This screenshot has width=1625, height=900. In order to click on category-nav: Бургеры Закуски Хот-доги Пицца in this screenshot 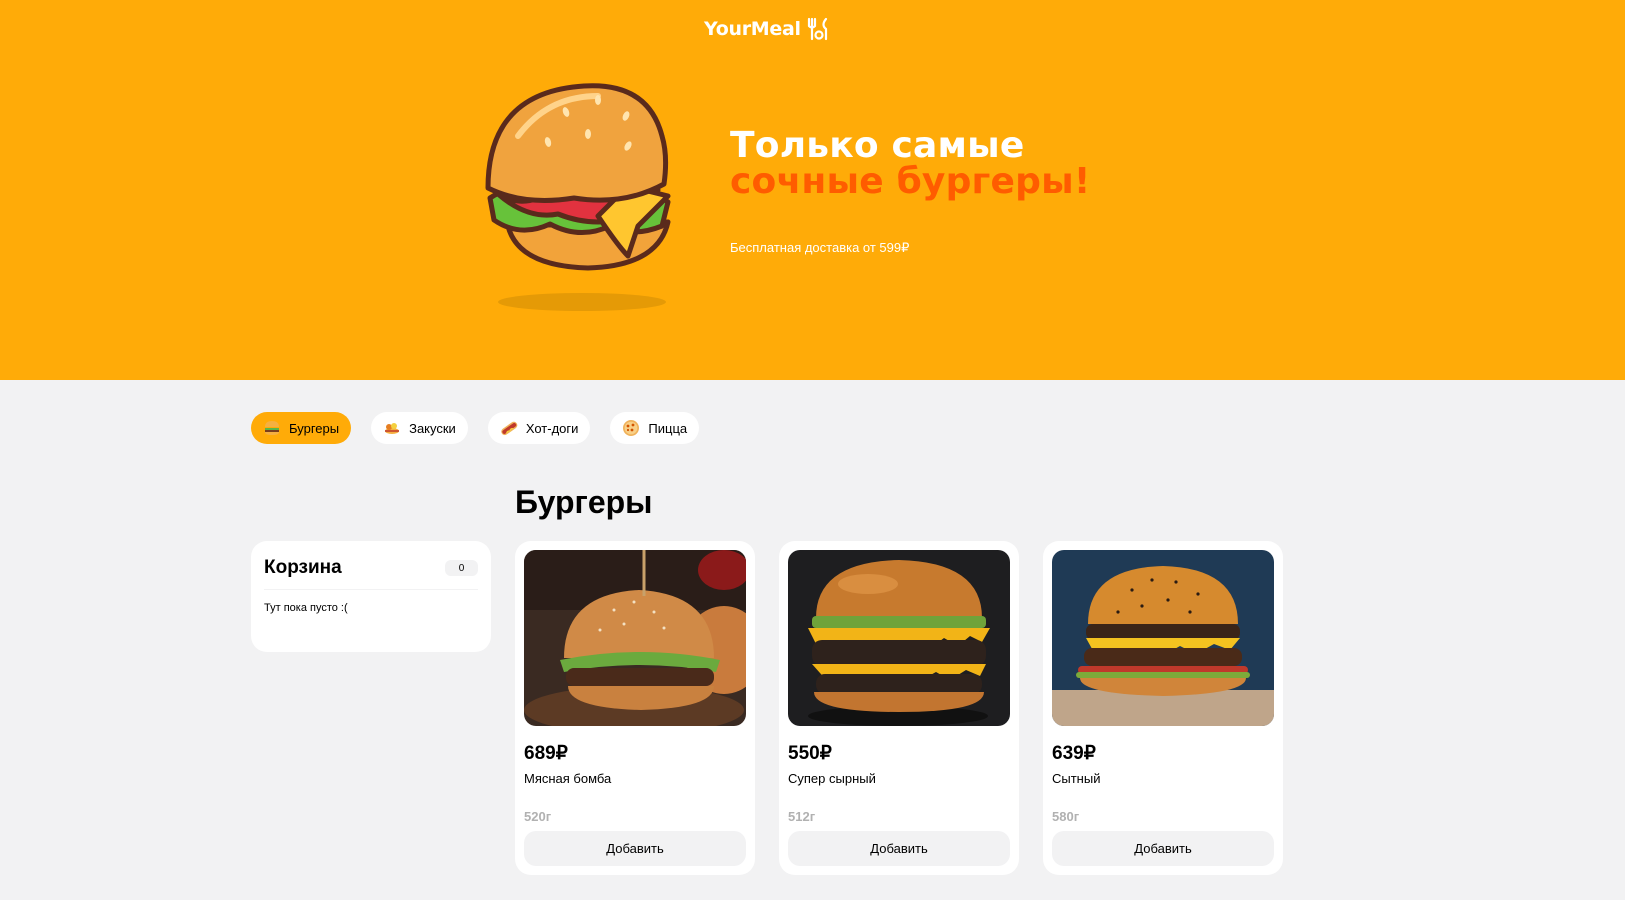, I will do `click(475, 428)`.